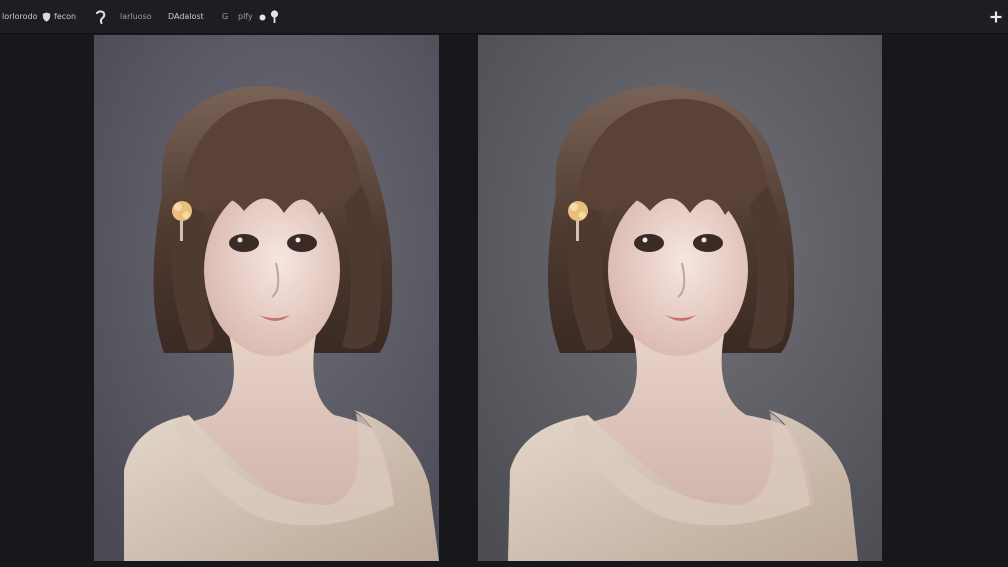  I want to click on plus-icon, so click(996, 17).